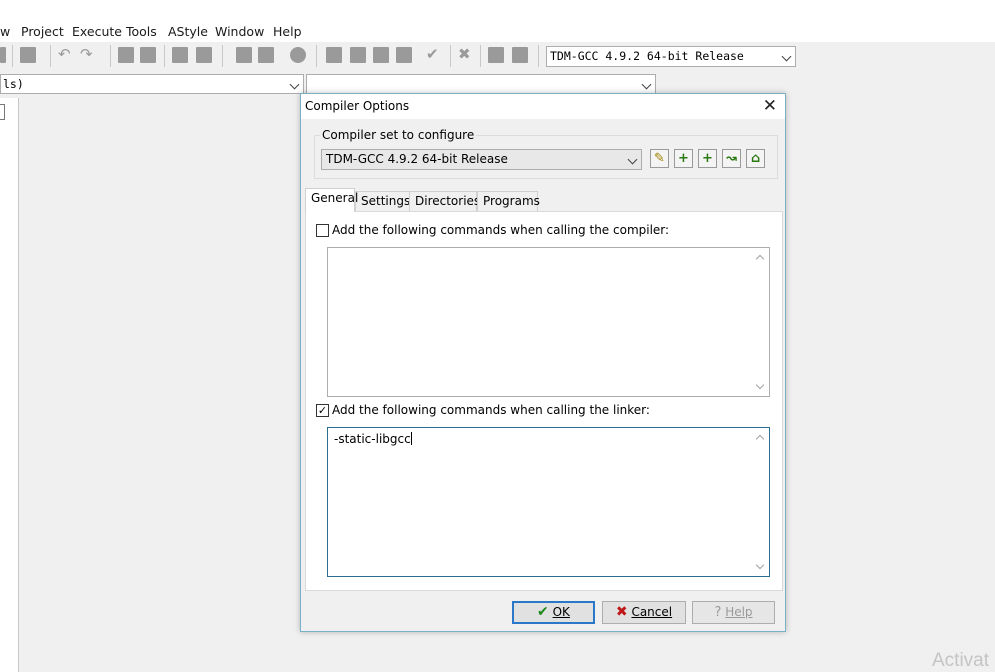  Describe the element at coordinates (357, 106) in the screenshot. I see `dialog-title: Compiler Options` at that location.